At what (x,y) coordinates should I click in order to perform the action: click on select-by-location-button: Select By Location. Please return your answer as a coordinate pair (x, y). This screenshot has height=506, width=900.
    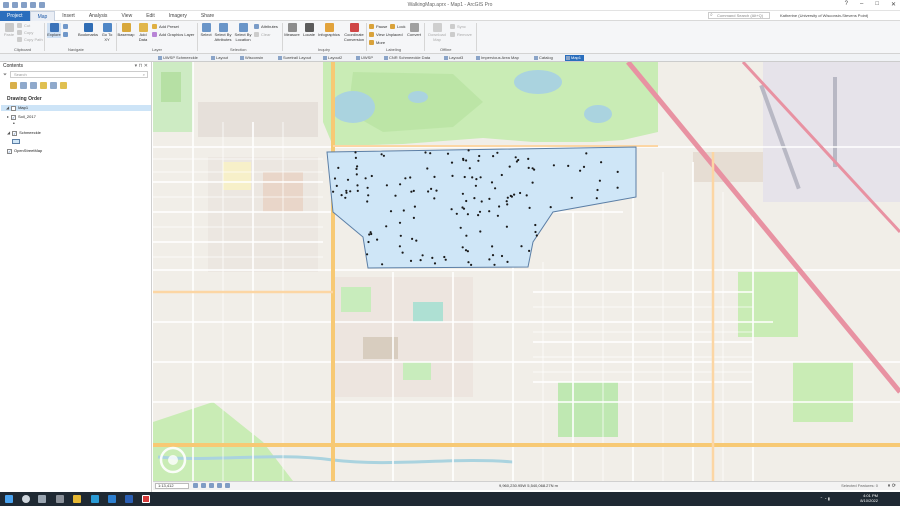
    Looking at the image, I should click on (243, 32).